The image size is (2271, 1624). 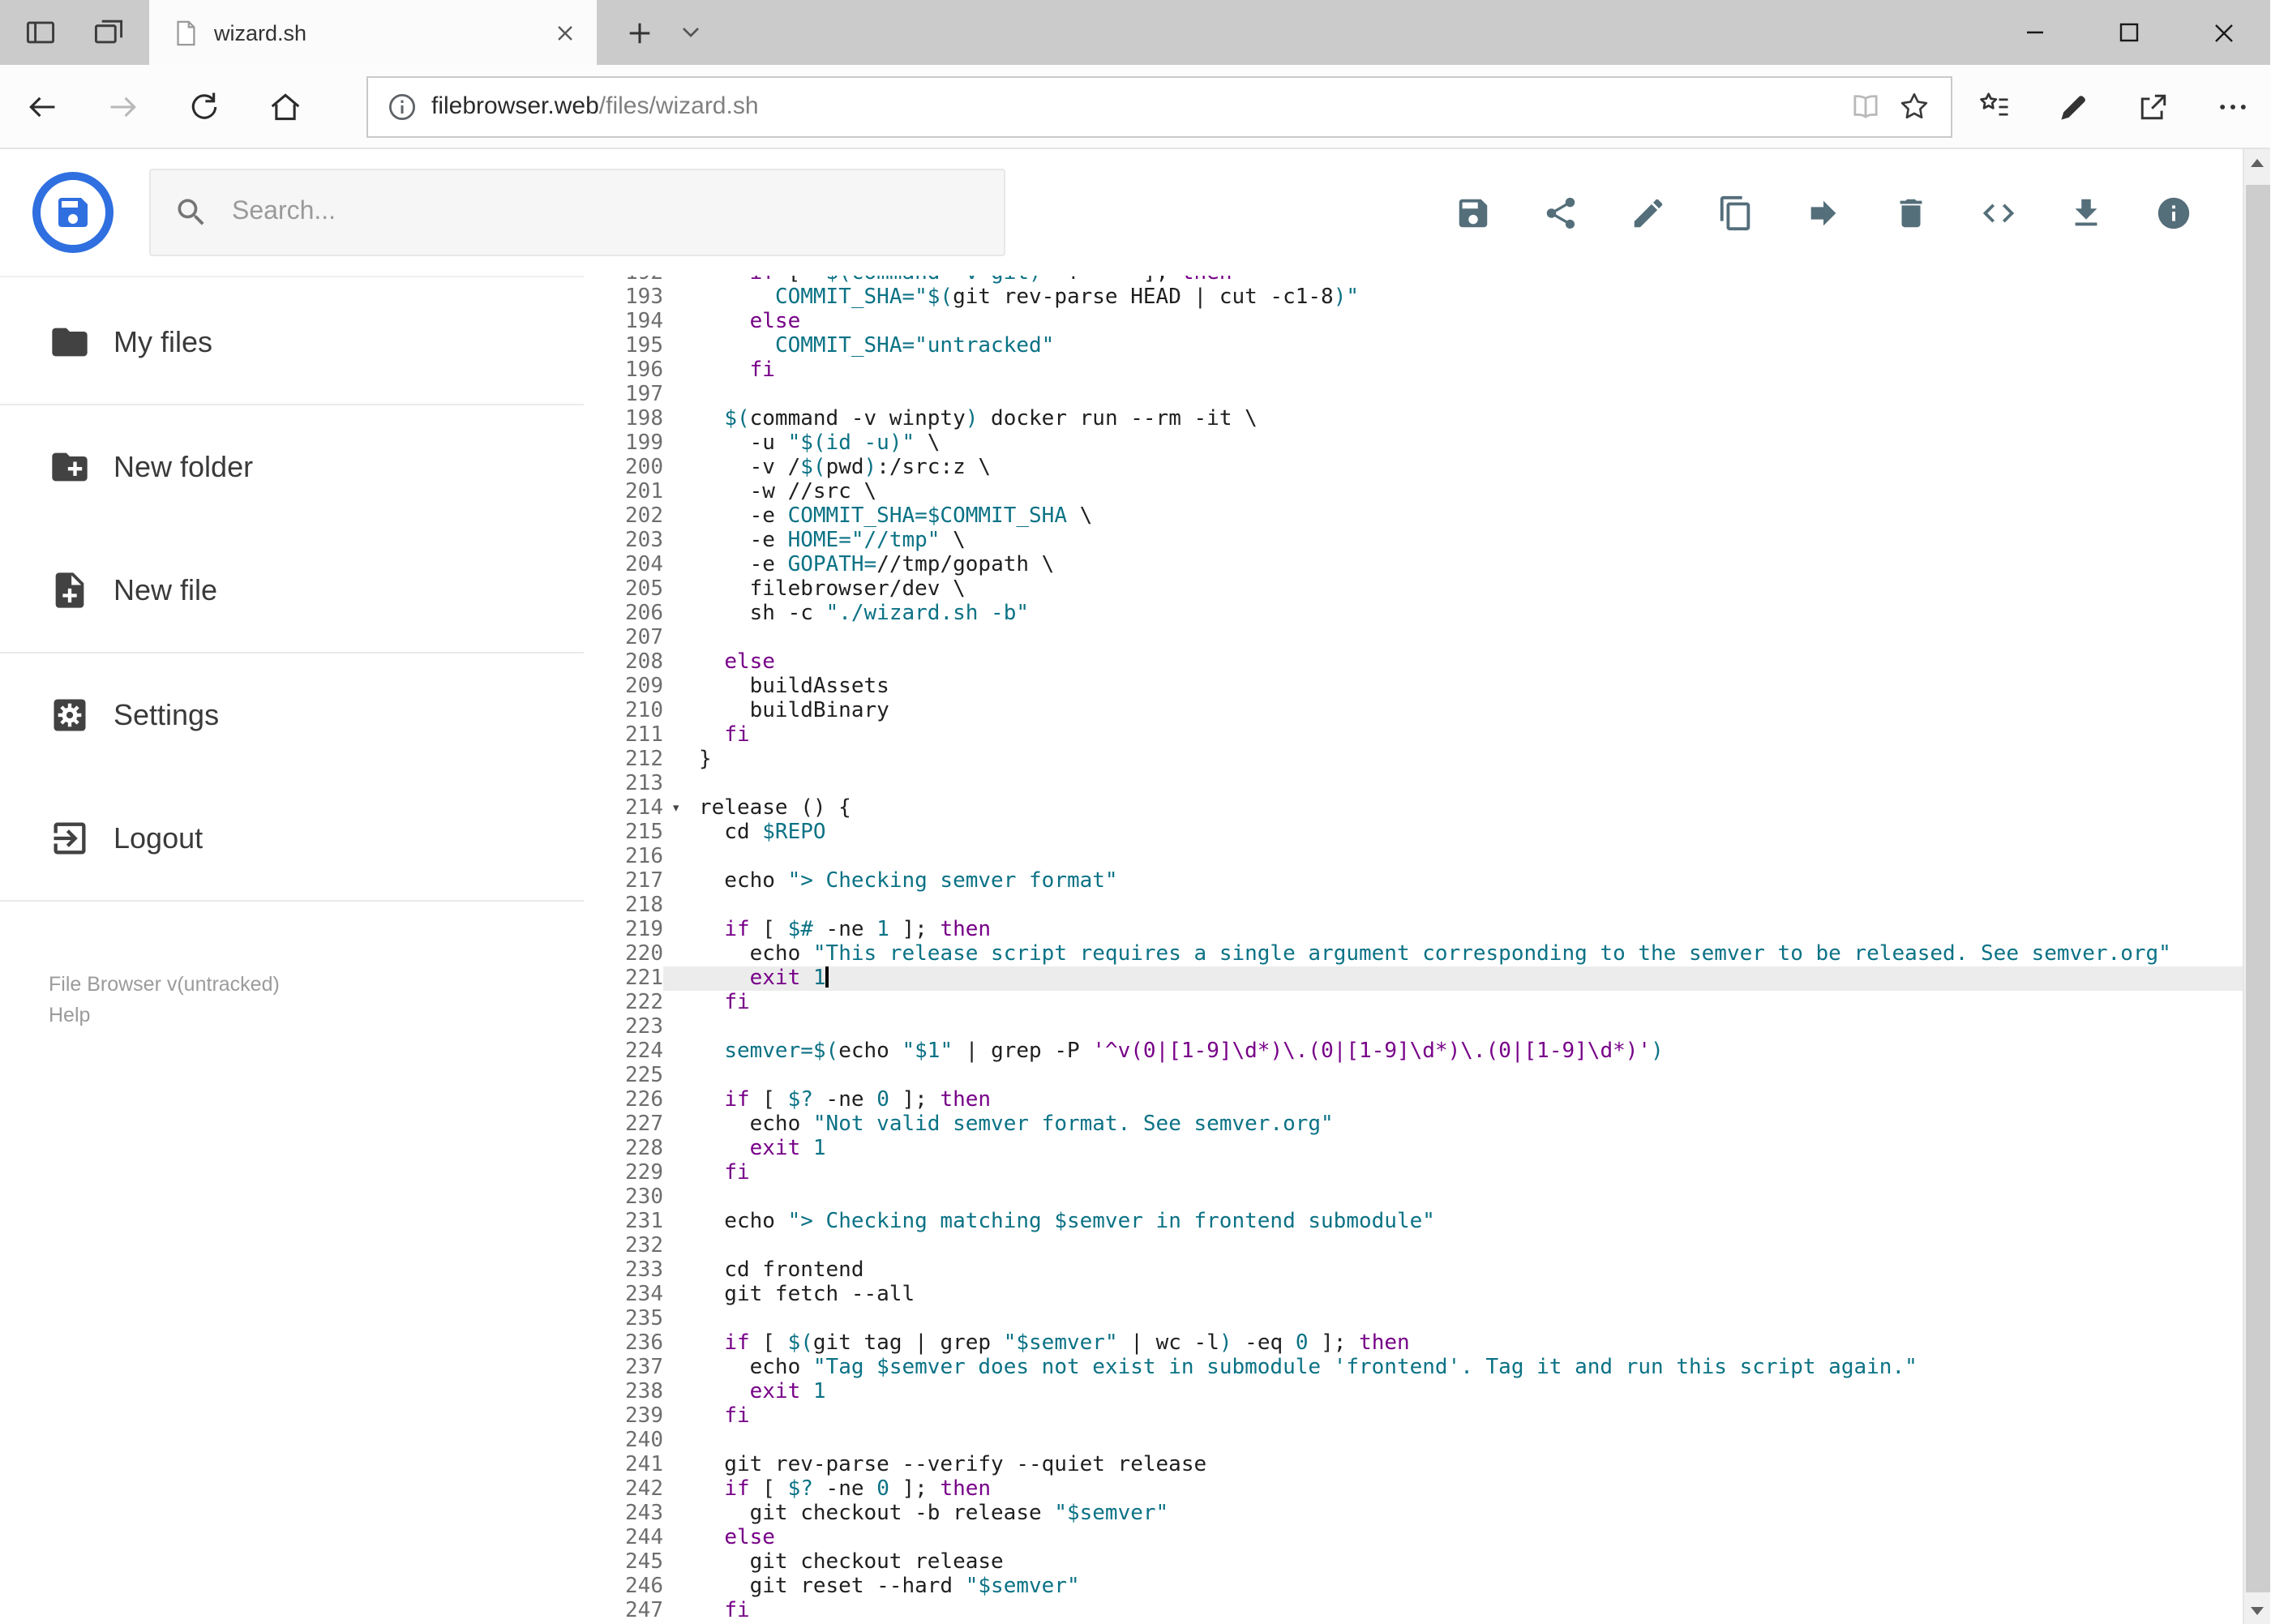 I want to click on save-button, so click(x=1473, y=213).